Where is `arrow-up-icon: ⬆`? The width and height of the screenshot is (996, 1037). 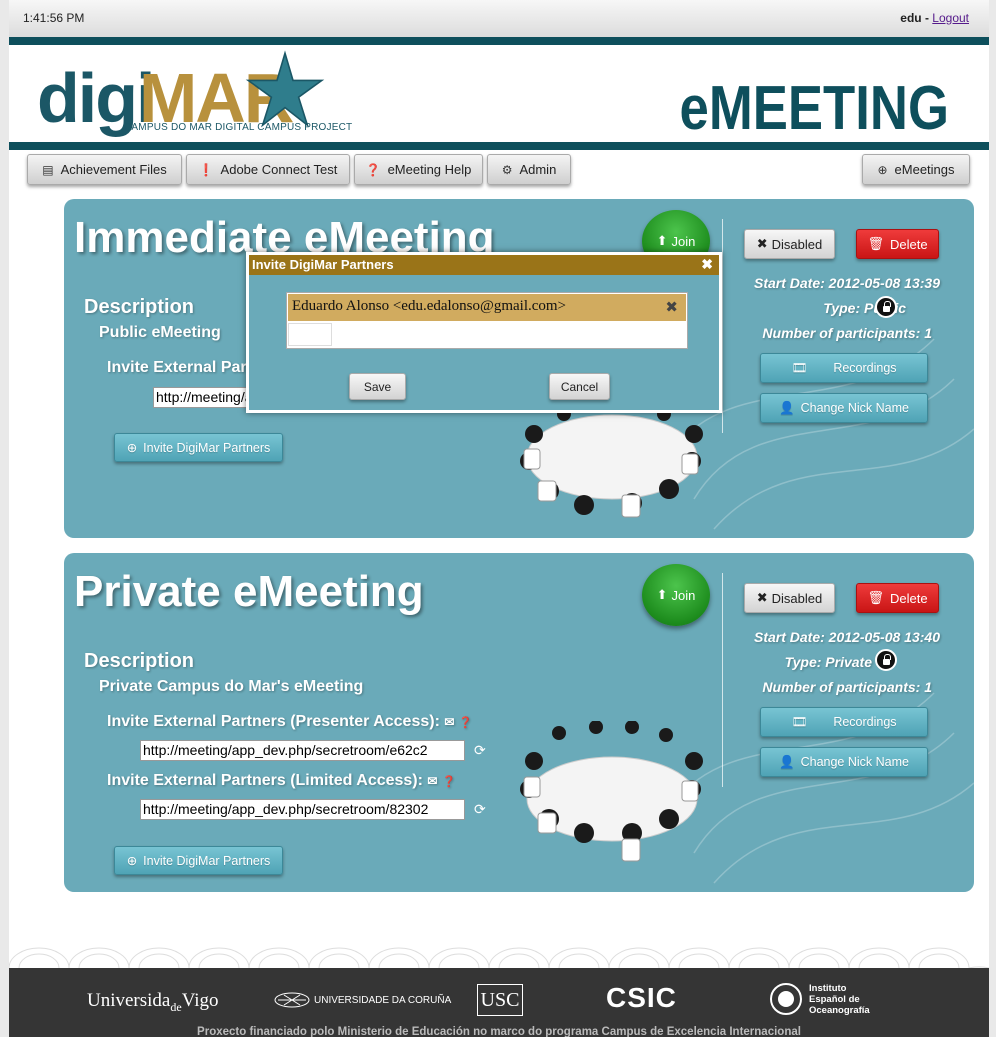
arrow-up-icon: ⬆ is located at coordinates (662, 594).